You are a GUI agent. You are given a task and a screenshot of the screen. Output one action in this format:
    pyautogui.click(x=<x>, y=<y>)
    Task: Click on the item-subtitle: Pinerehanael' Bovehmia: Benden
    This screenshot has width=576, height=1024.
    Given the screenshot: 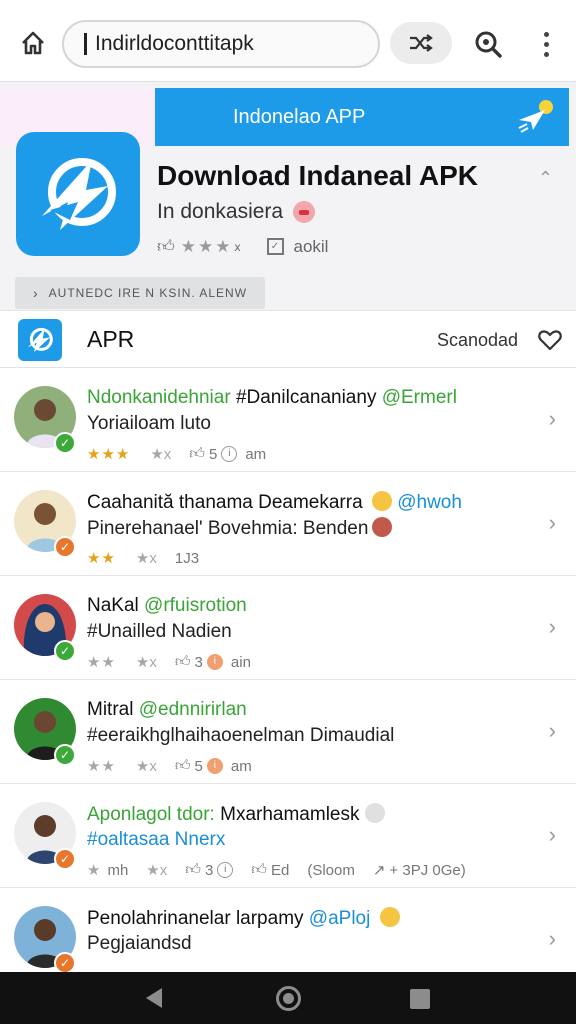 What is the action you would take?
    pyautogui.click(x=240, y=528)
    